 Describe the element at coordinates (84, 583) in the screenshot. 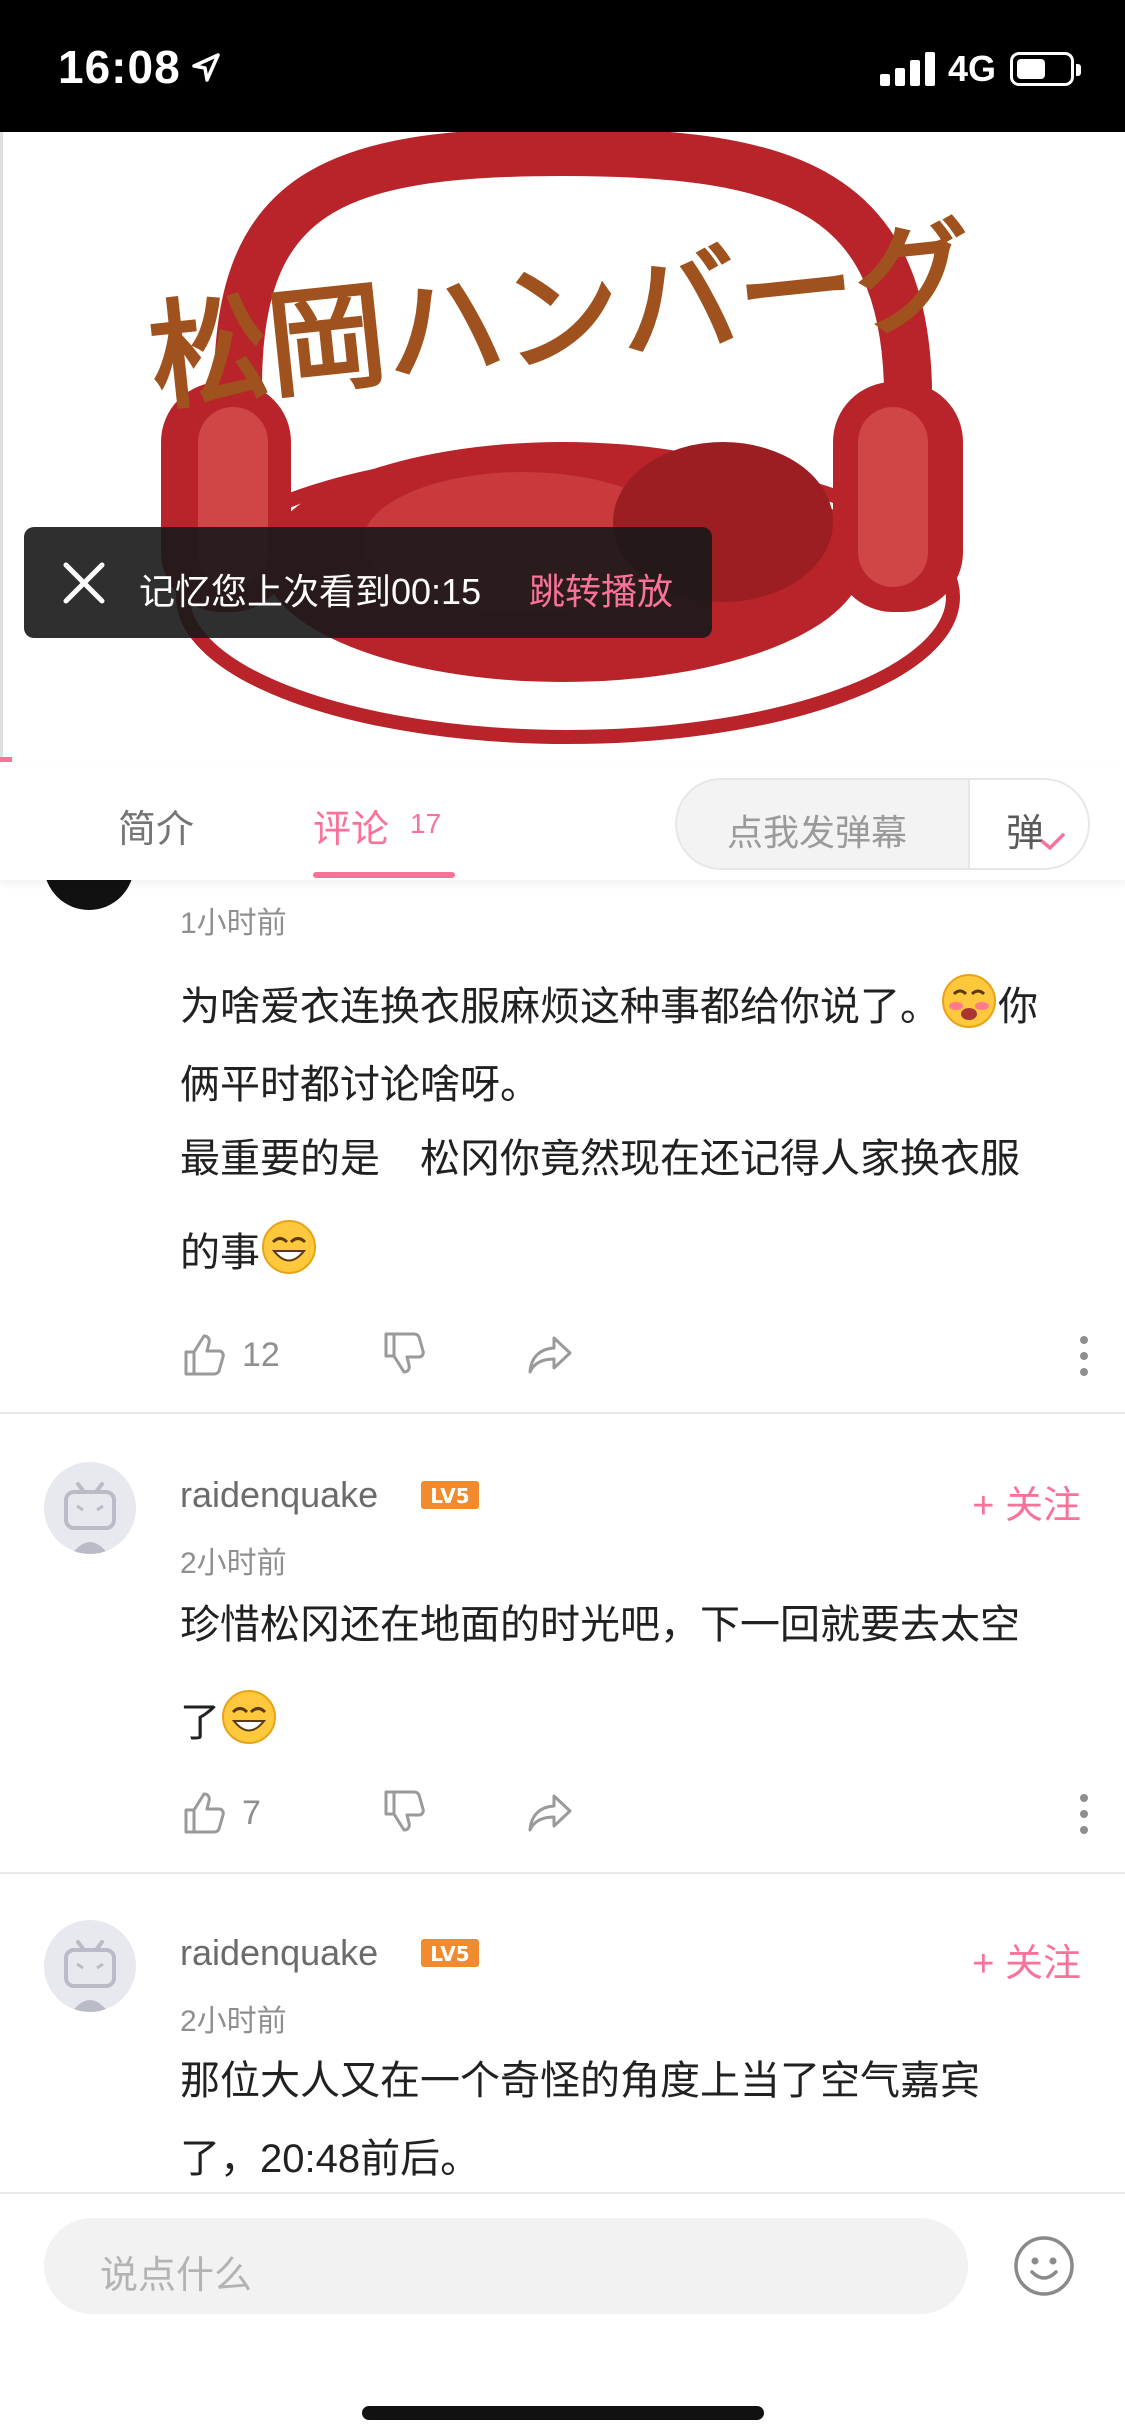

I see `close-icon` at that location.